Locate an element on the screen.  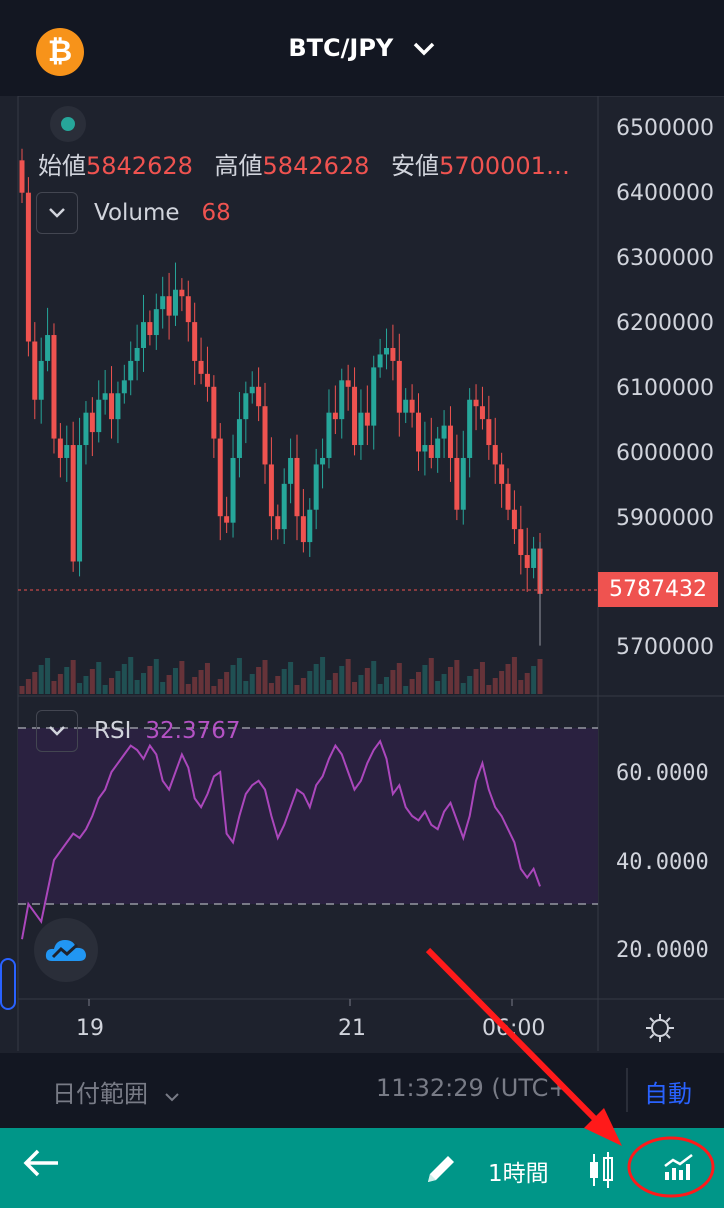
rsi-tick: 40.0000 is located at coordinates (662, 862).